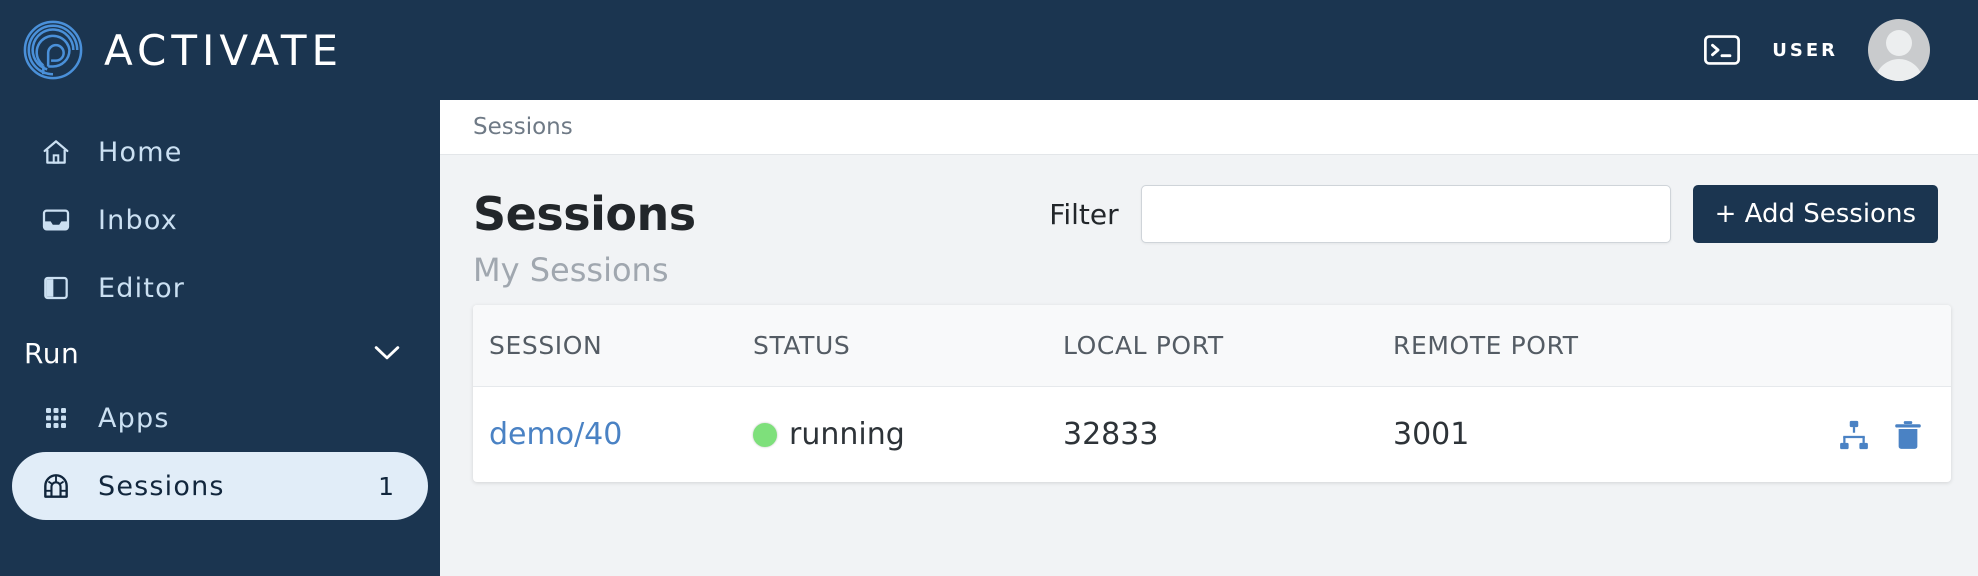  Describe the element at coordinates (387, 353) in the screenshot. I see `chevron-down-icon` at that location.